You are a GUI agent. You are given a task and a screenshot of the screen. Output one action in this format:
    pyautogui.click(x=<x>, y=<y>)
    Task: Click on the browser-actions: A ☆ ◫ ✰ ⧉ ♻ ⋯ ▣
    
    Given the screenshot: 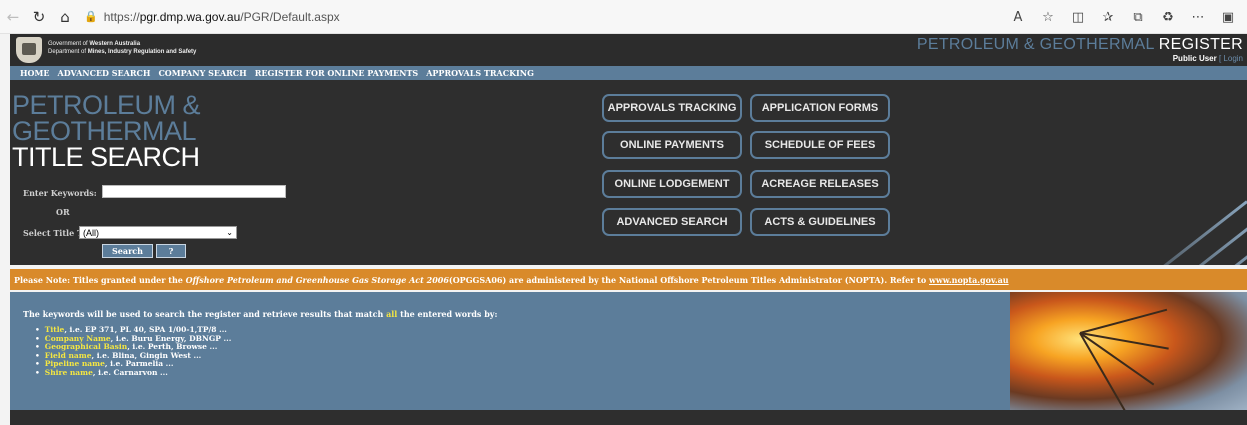 What is the action you would take?
    pyautogui.click(x=1123, y=17)
    